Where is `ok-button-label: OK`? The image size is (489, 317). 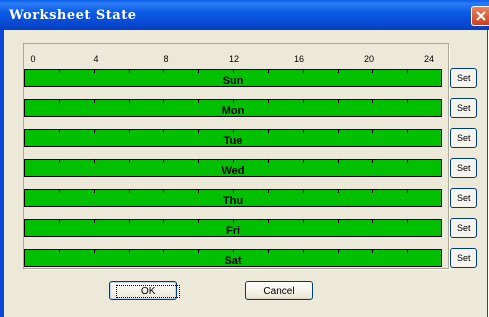 ok-button-label: OK is located at coordinates (148, 291).